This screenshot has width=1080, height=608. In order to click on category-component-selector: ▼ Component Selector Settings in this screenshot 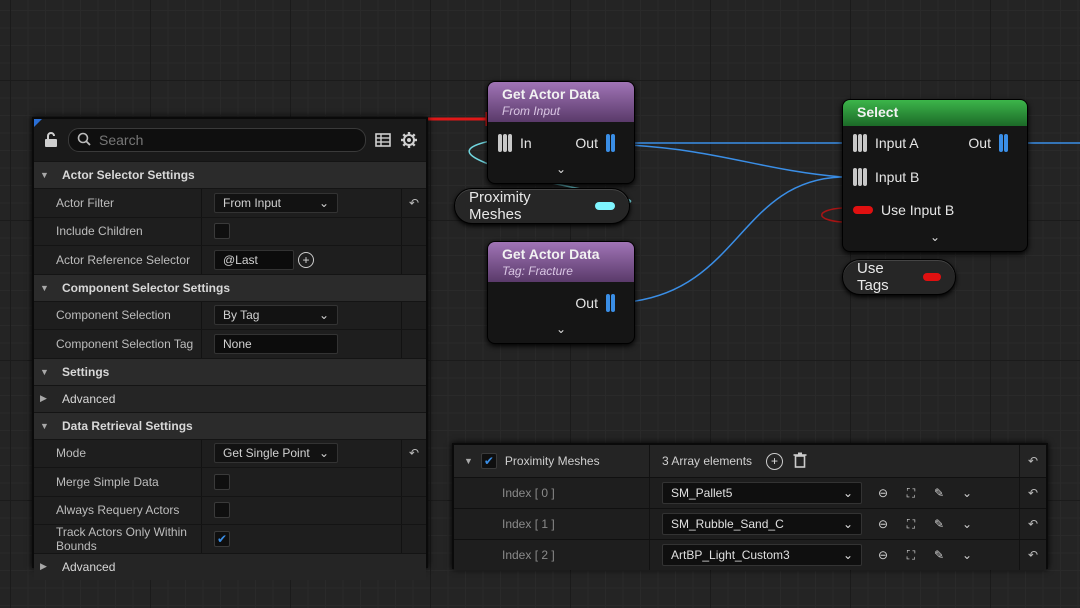, I will do `click(230, 287)`.